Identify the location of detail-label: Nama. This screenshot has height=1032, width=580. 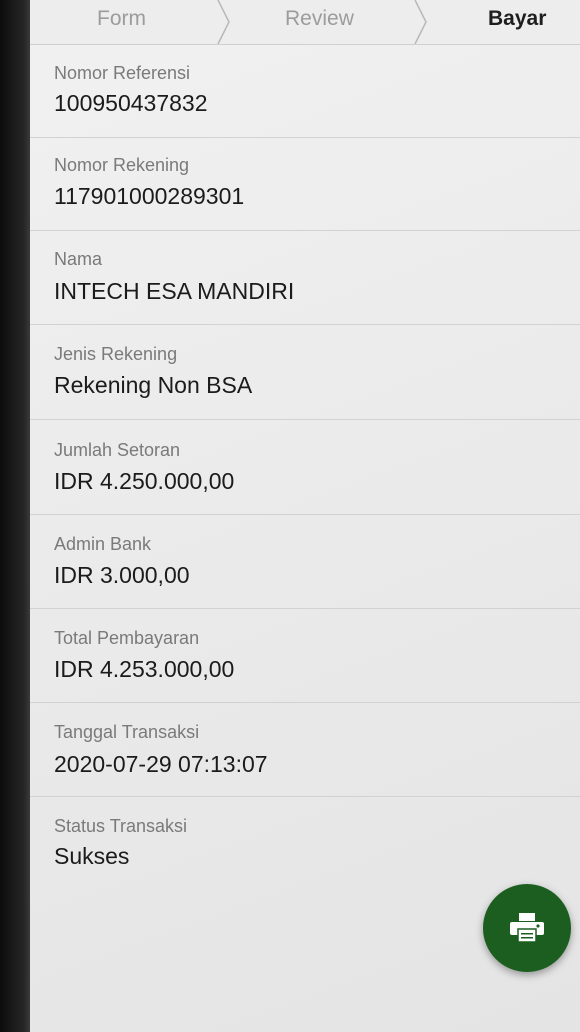
(78, 259).